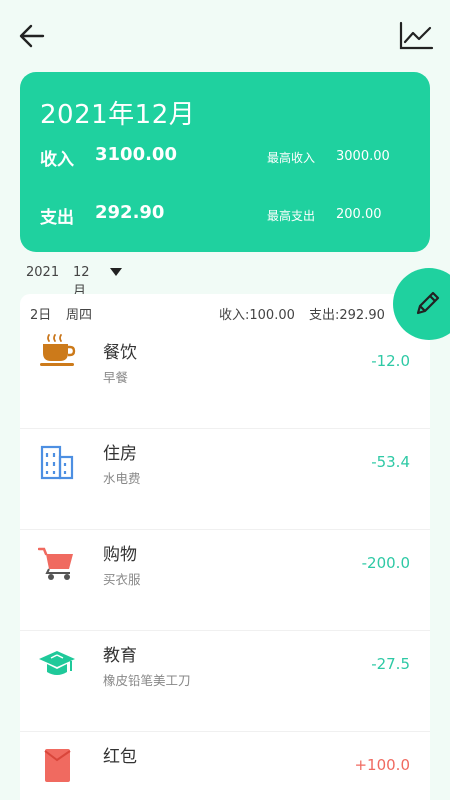 The height and width of the screenshot is (800, 450). I want to click on day-date: 2日, so click(41, 315).